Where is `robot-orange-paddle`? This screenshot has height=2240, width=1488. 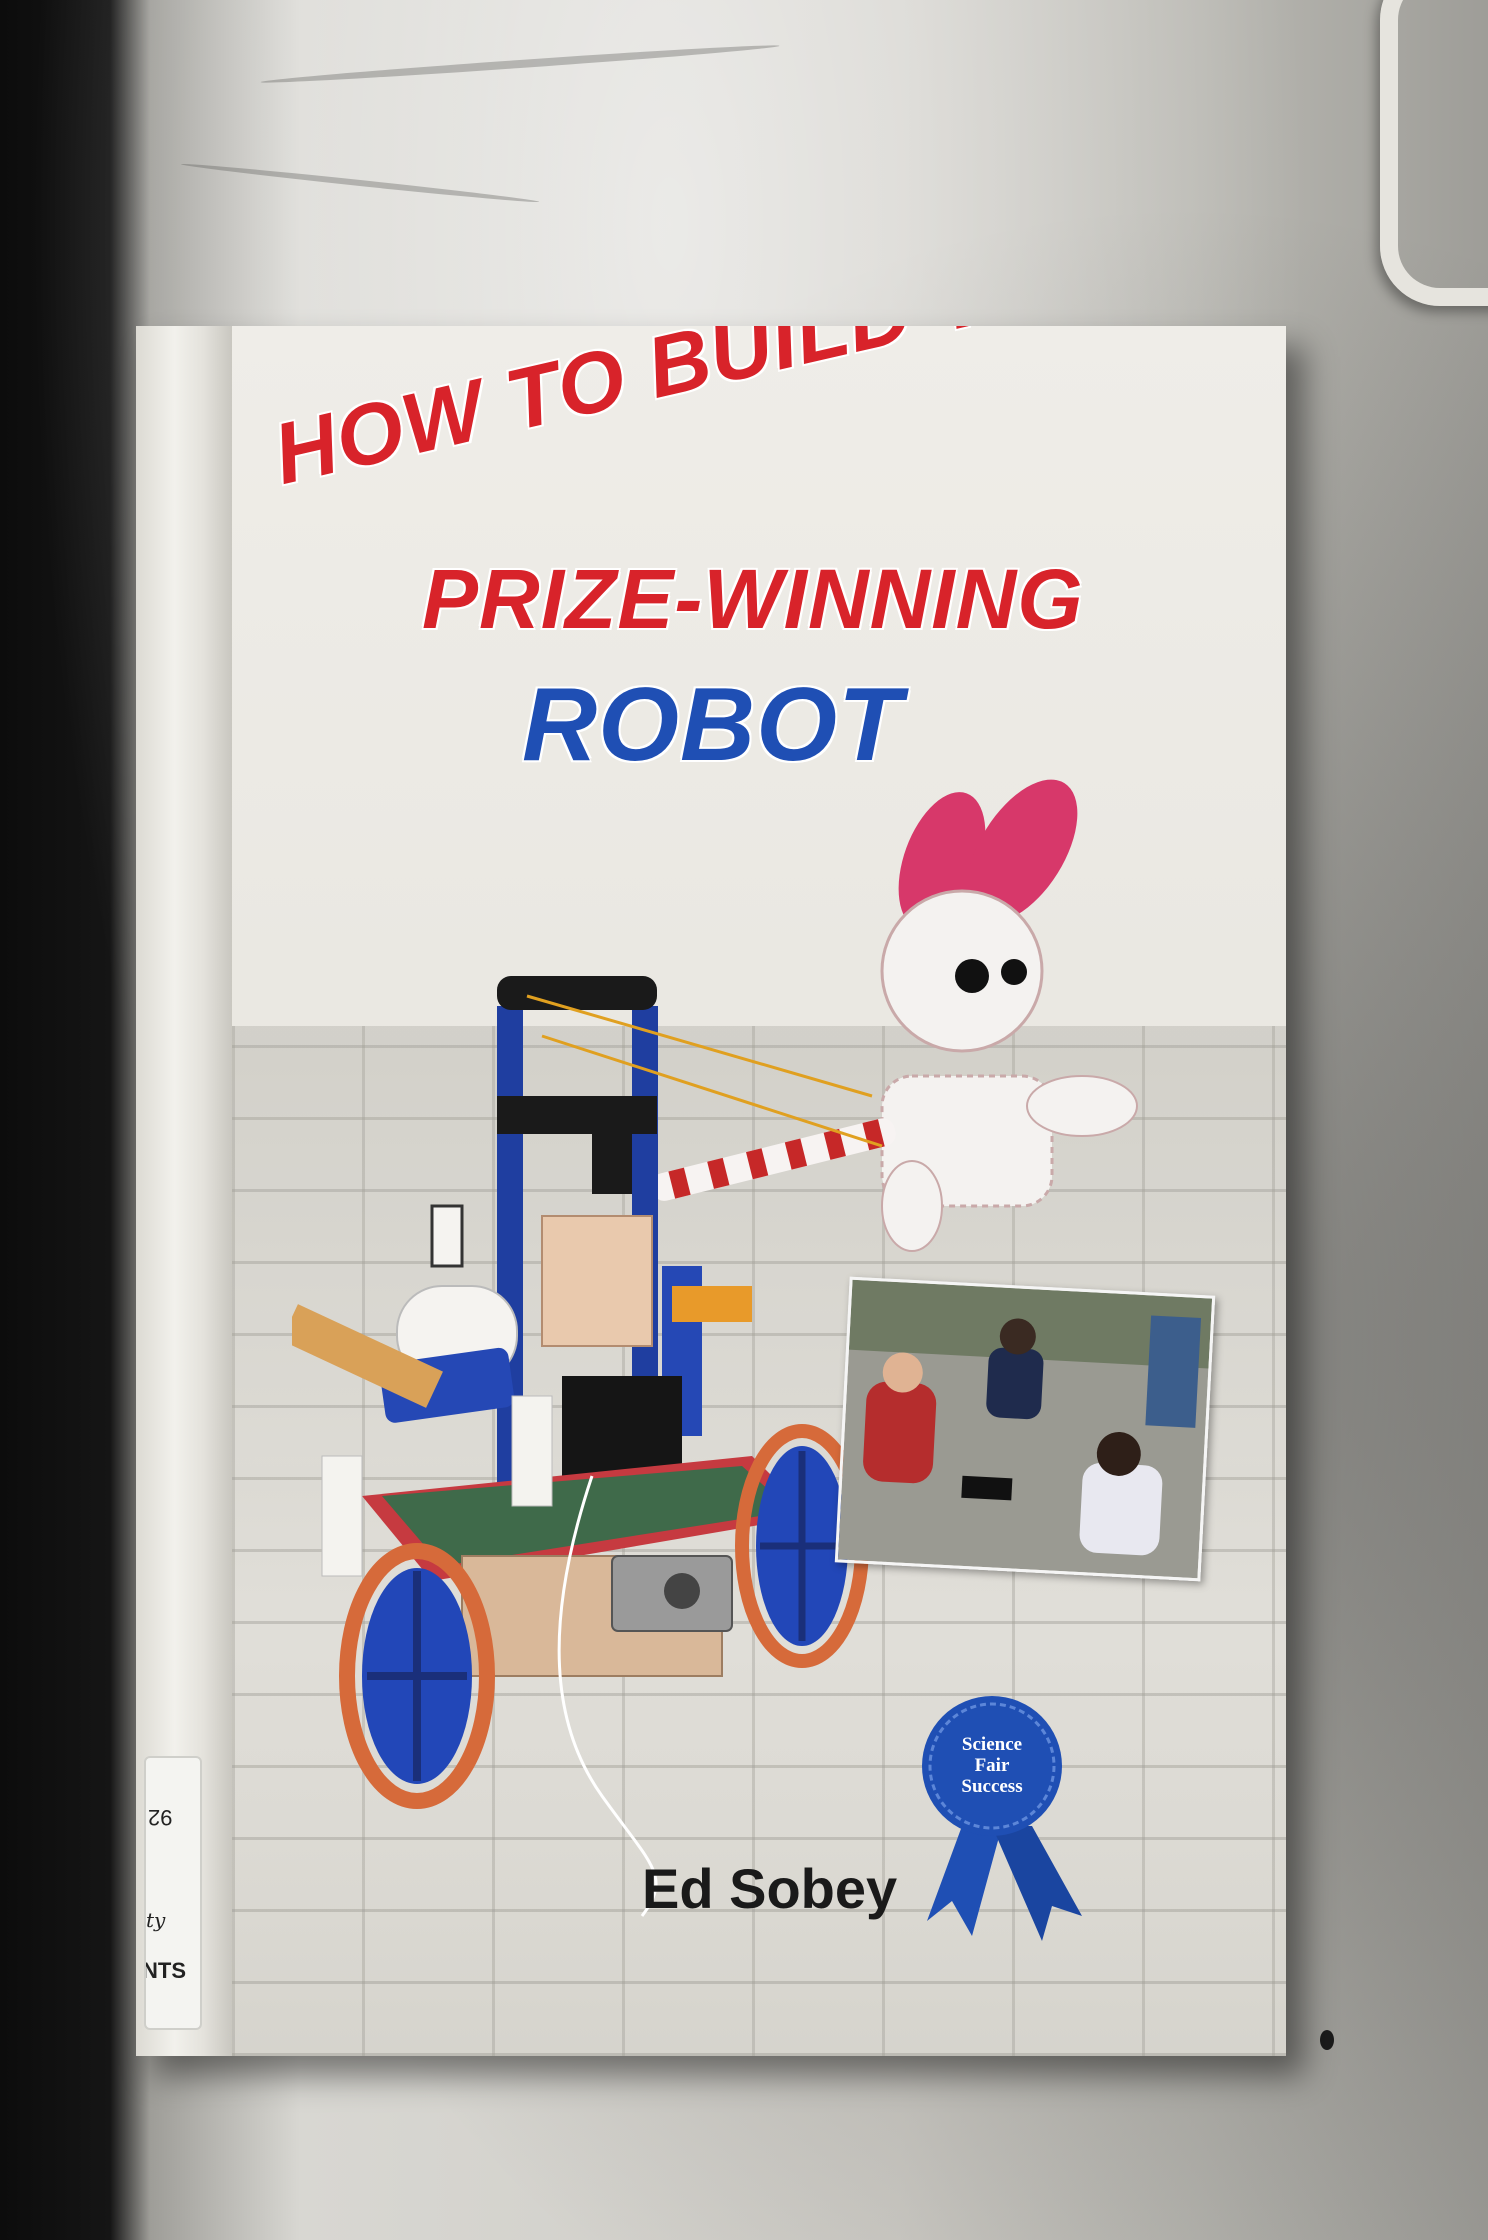
robot-orange-paddle is located at coordinates (712, 1304).